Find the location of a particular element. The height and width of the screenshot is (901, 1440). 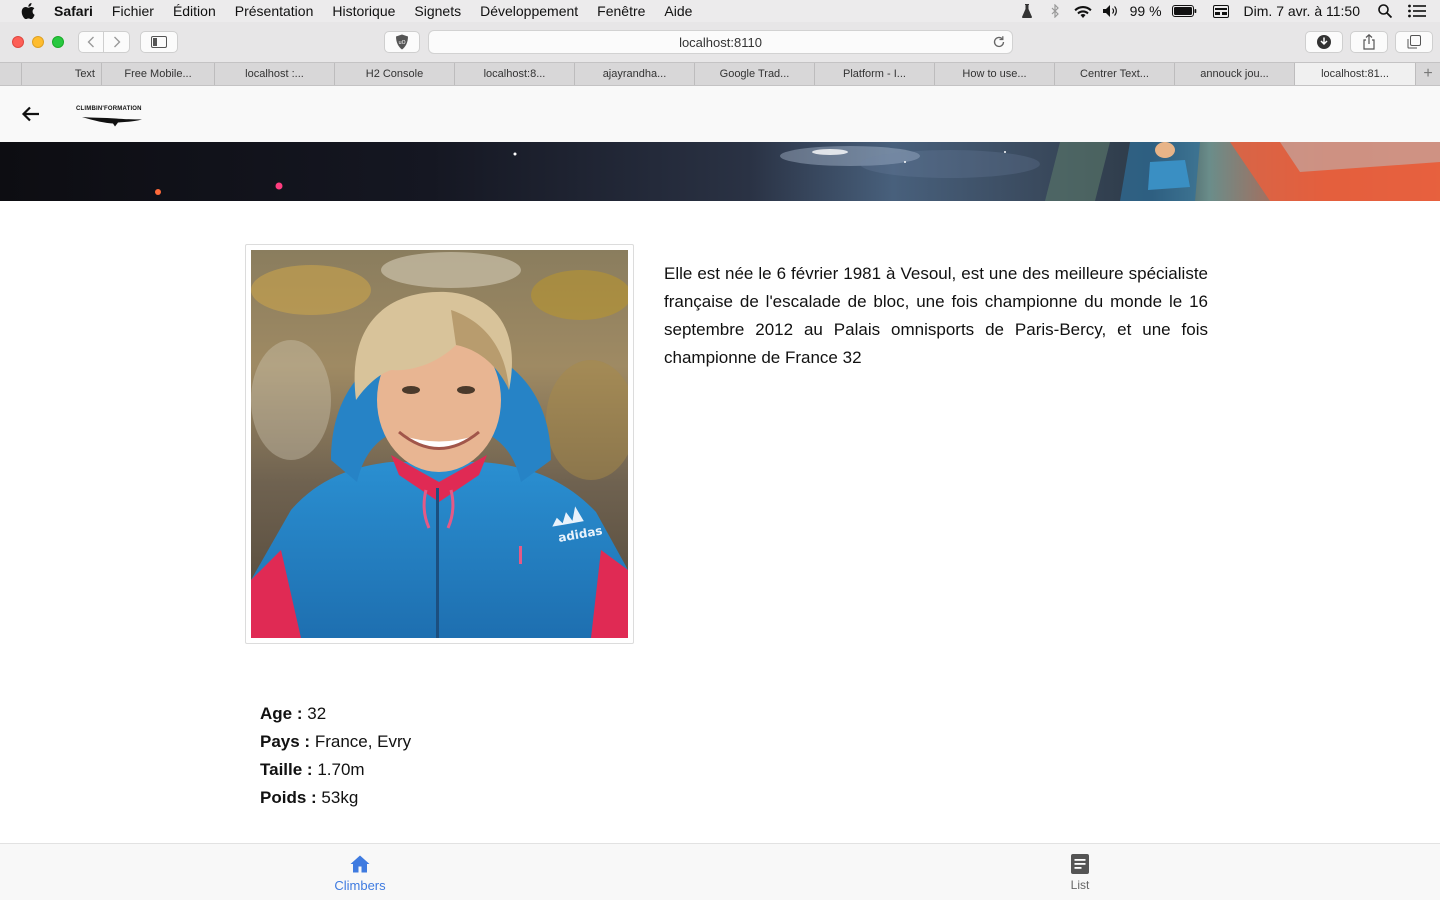

history-nav is located at coordinates (104, 42).